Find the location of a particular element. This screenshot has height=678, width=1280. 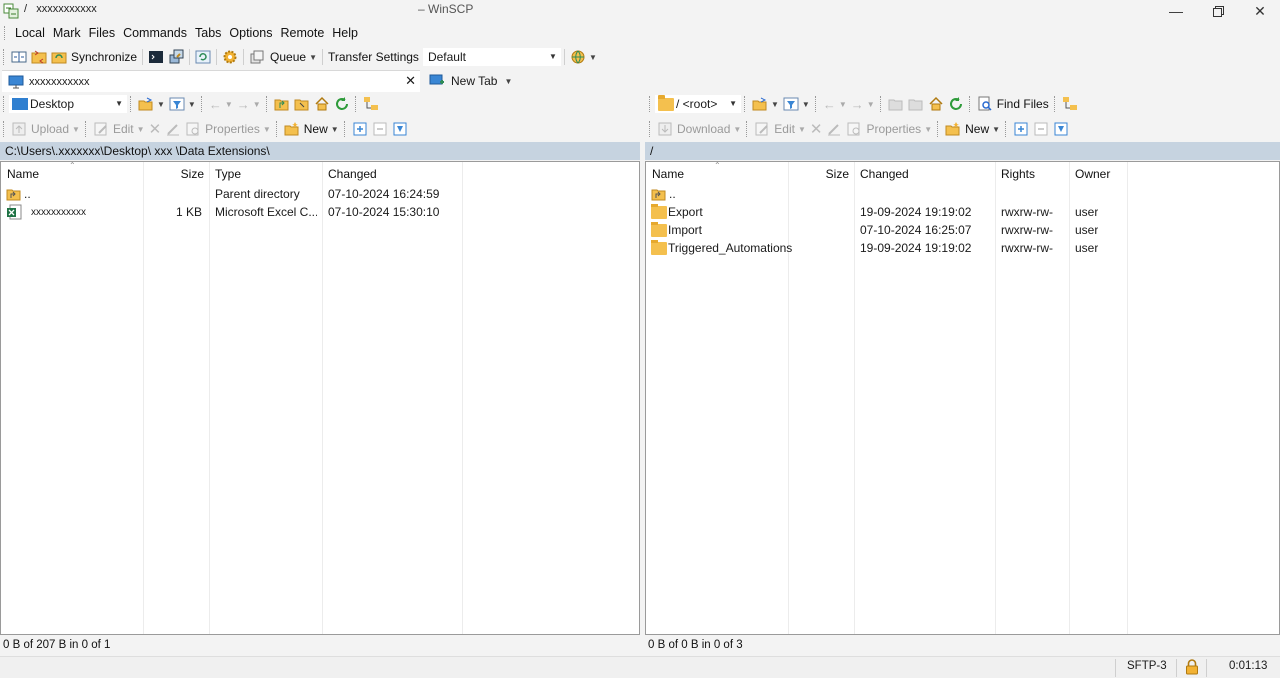

remote-root-directory-button is located at coordinates (916, 104).